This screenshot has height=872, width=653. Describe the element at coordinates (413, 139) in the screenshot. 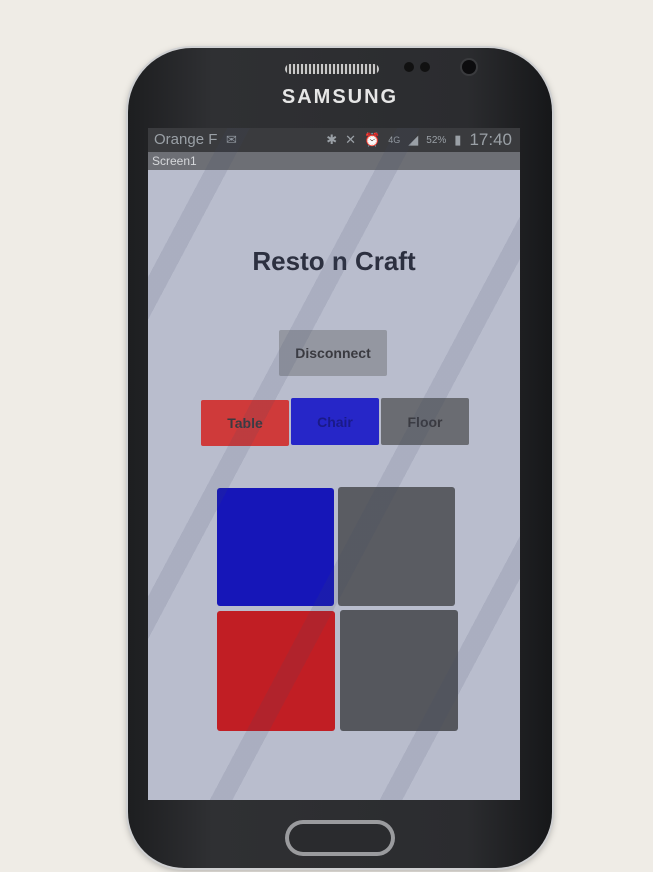

I see `signal-icon: ◢` at that location.